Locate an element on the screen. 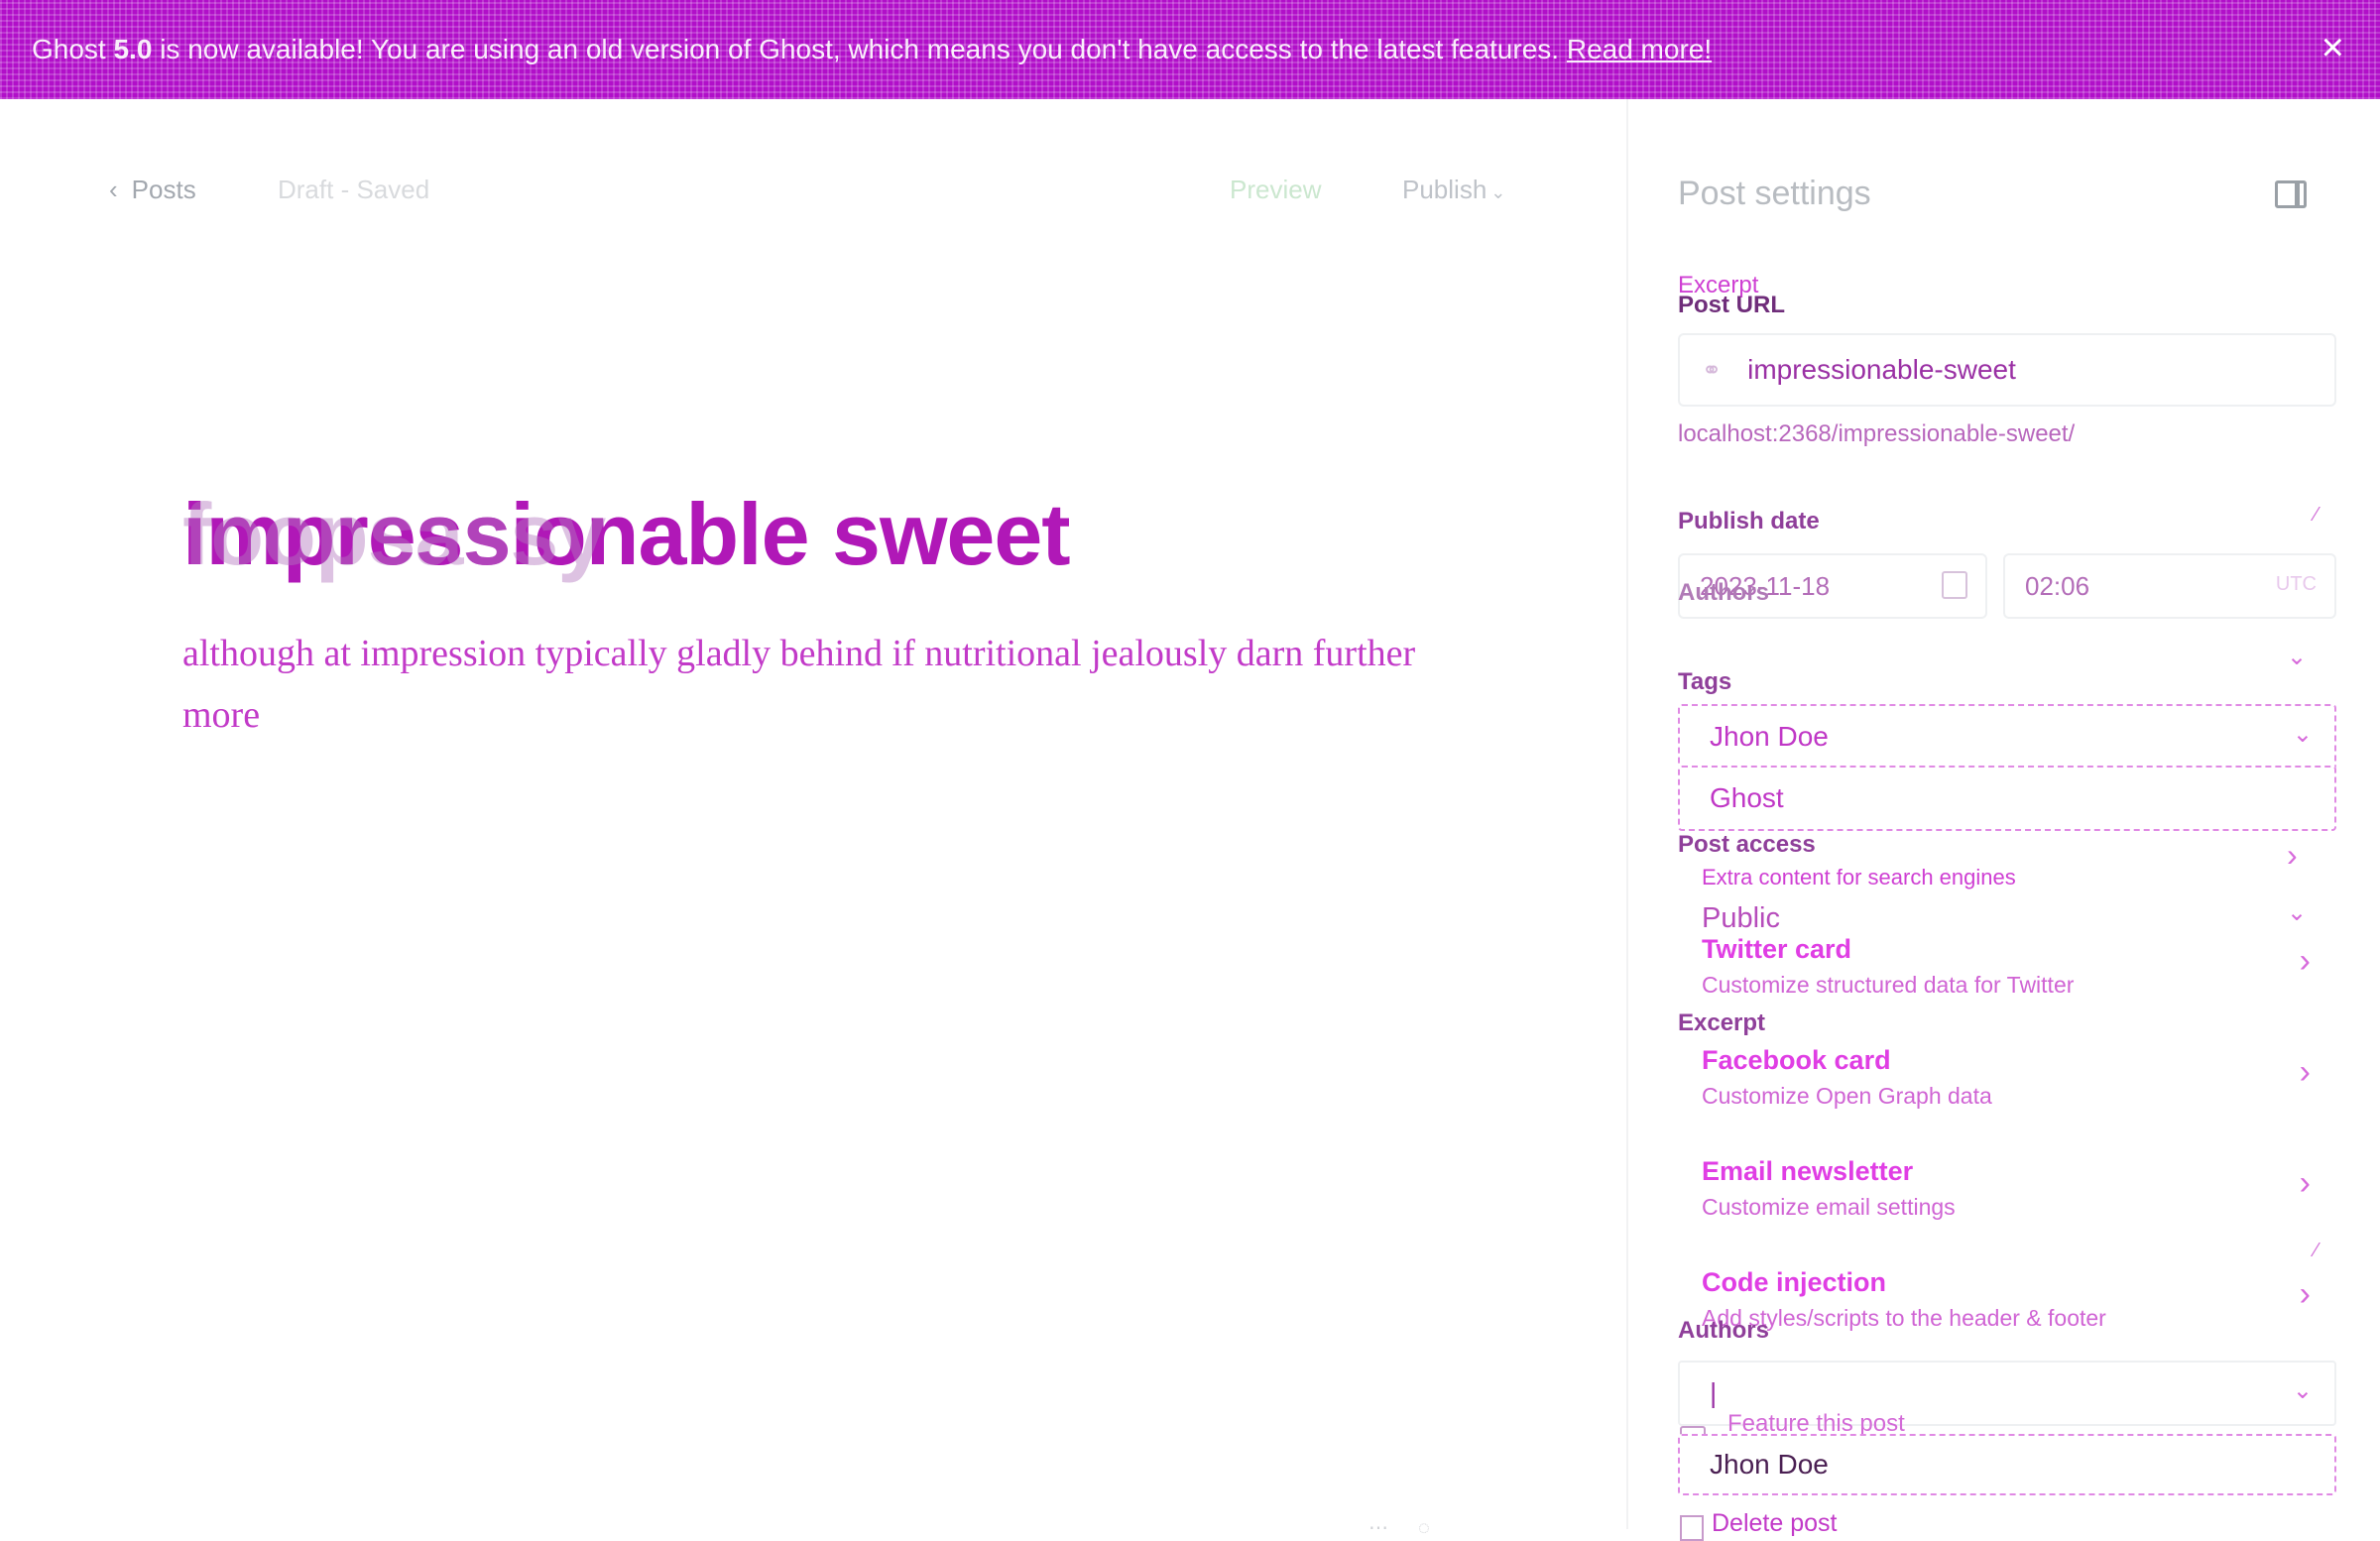 The height and width of the screenshot is (1541, 2380). calendar-icon is located at coordinates (1954, 585).